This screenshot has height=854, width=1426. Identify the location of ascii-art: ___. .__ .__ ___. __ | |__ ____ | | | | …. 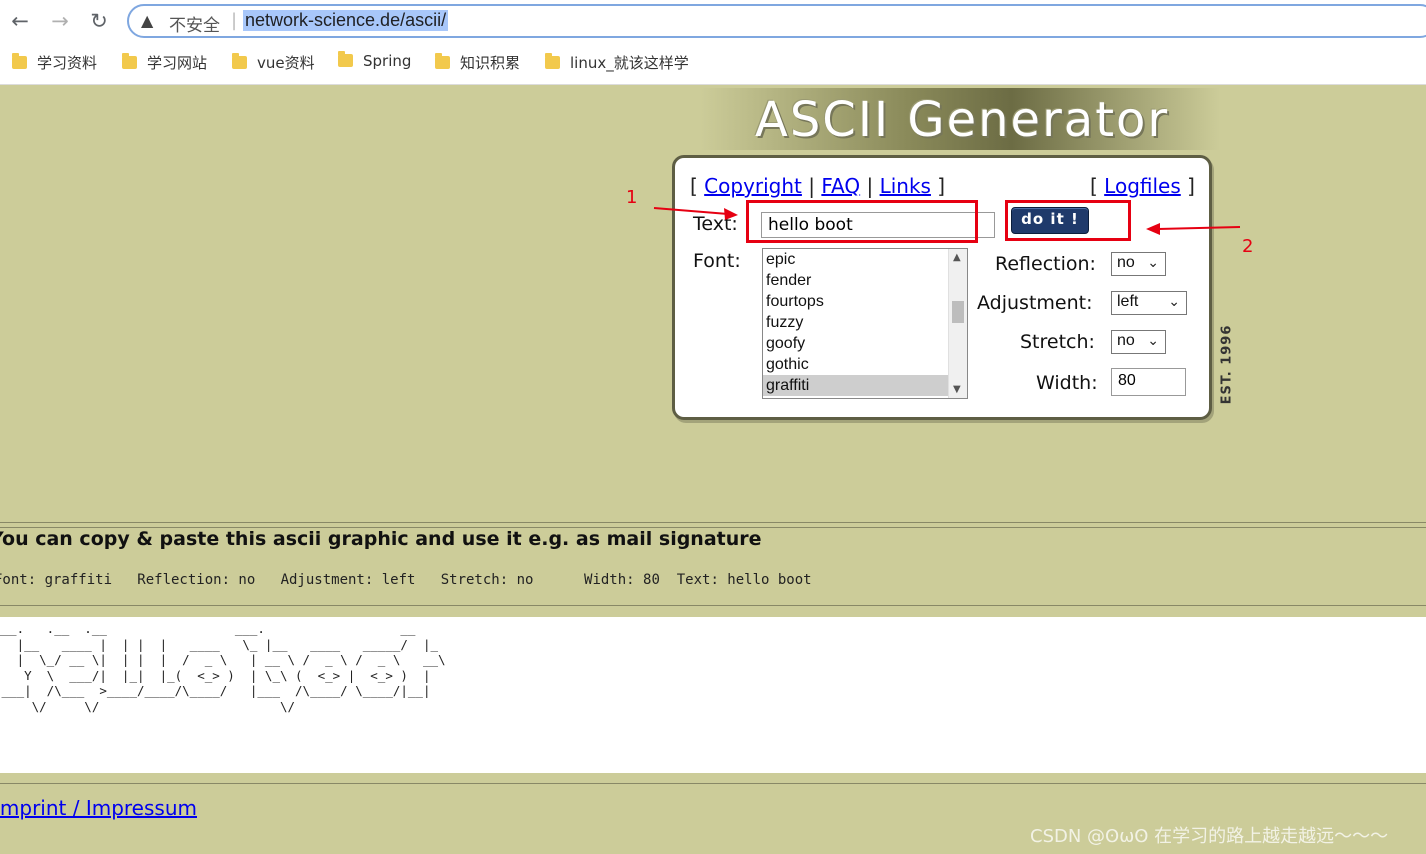
(223, 667).